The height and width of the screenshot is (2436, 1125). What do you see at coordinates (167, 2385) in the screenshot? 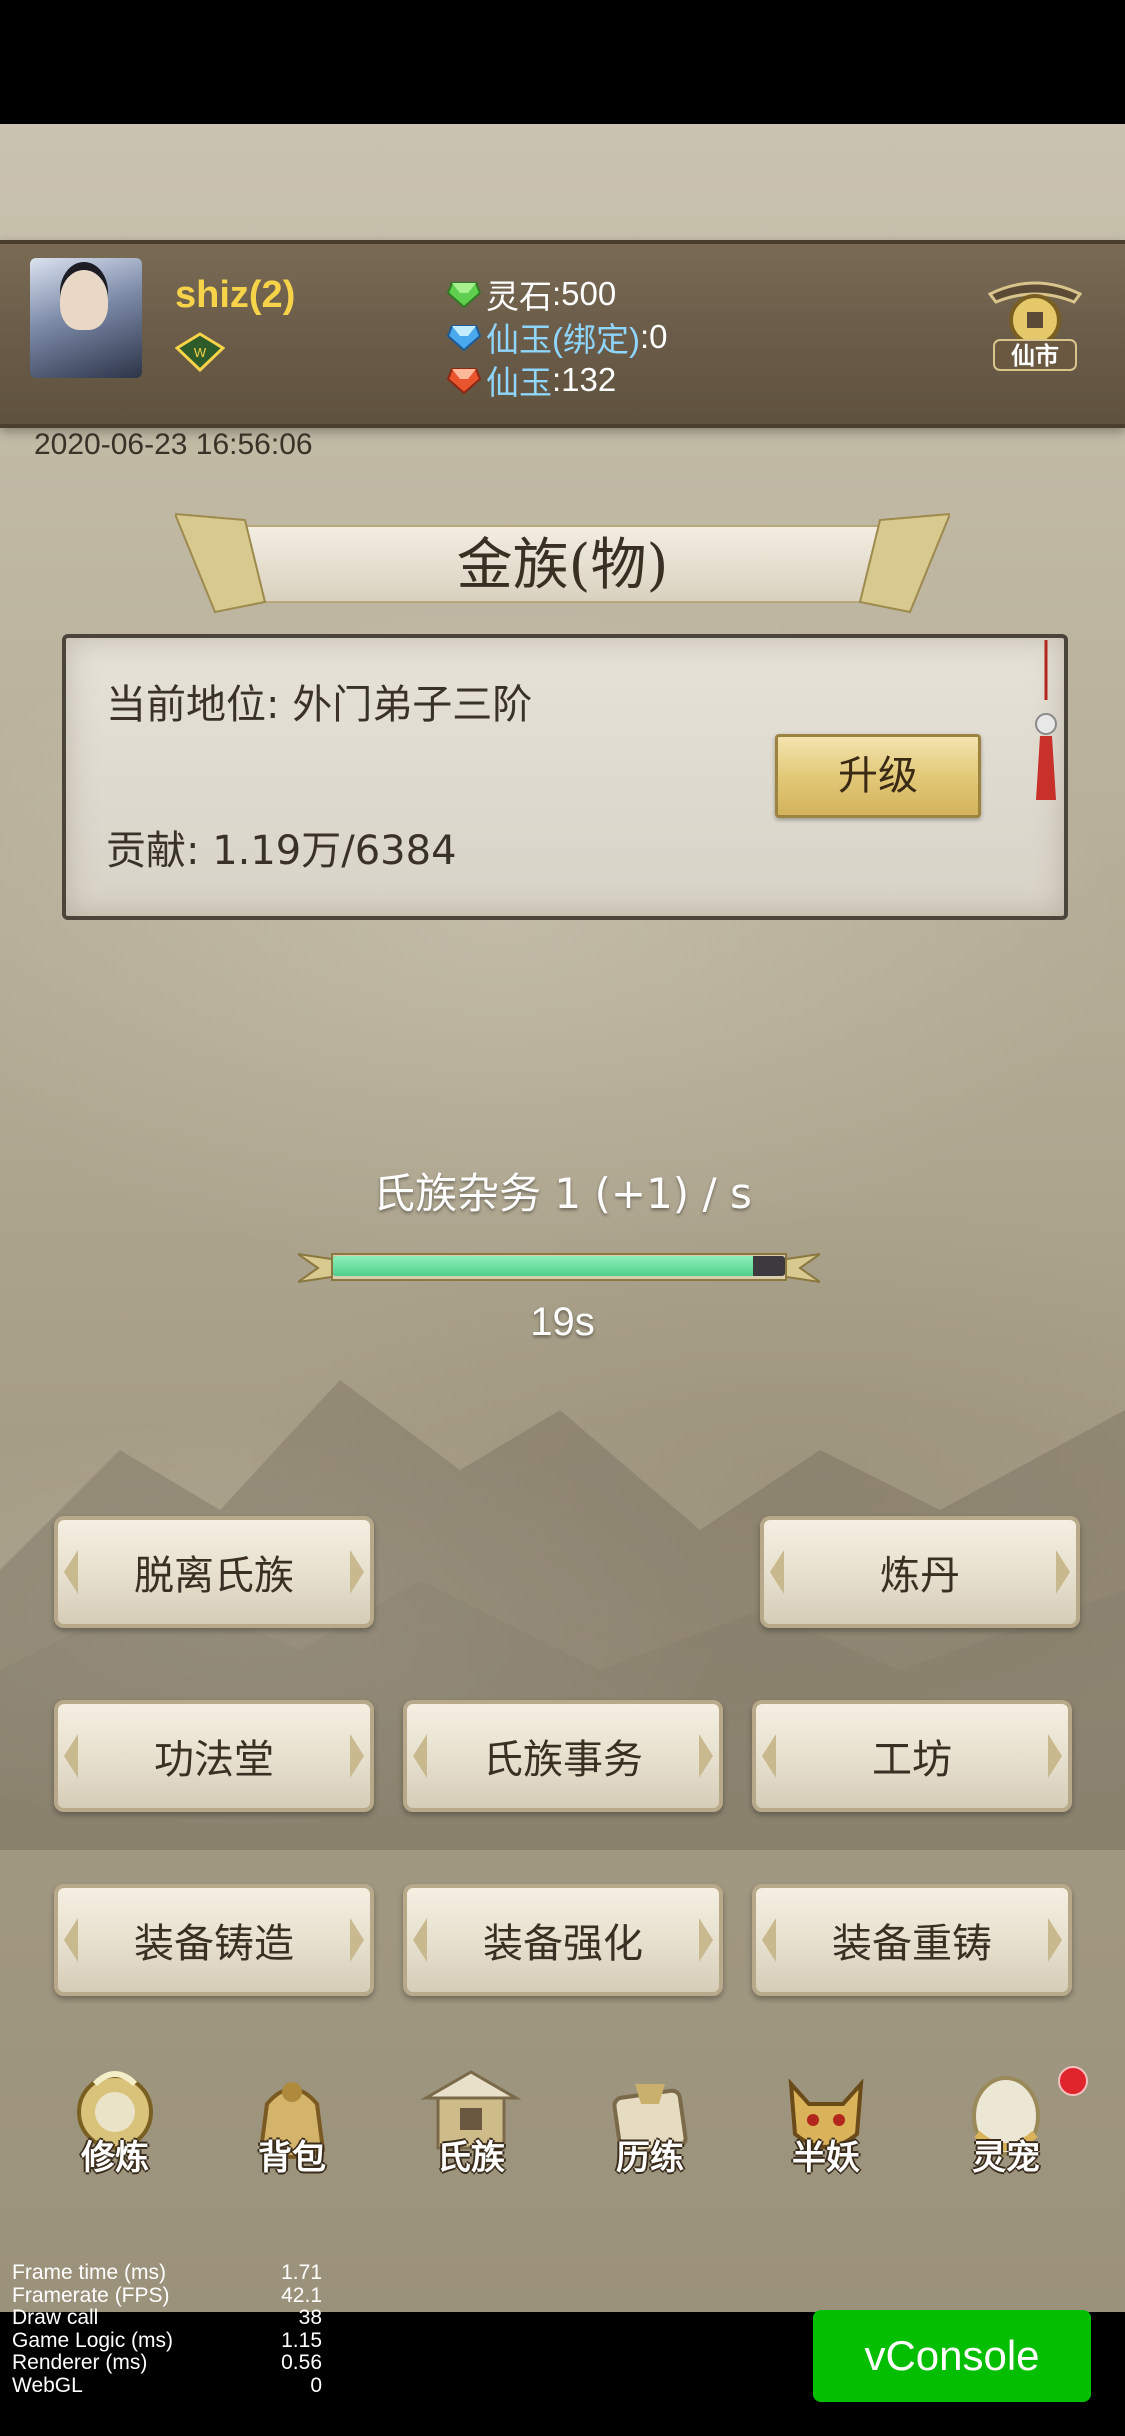
I see `debug-row: WebGL 0` at bounding box center [167, 2385].